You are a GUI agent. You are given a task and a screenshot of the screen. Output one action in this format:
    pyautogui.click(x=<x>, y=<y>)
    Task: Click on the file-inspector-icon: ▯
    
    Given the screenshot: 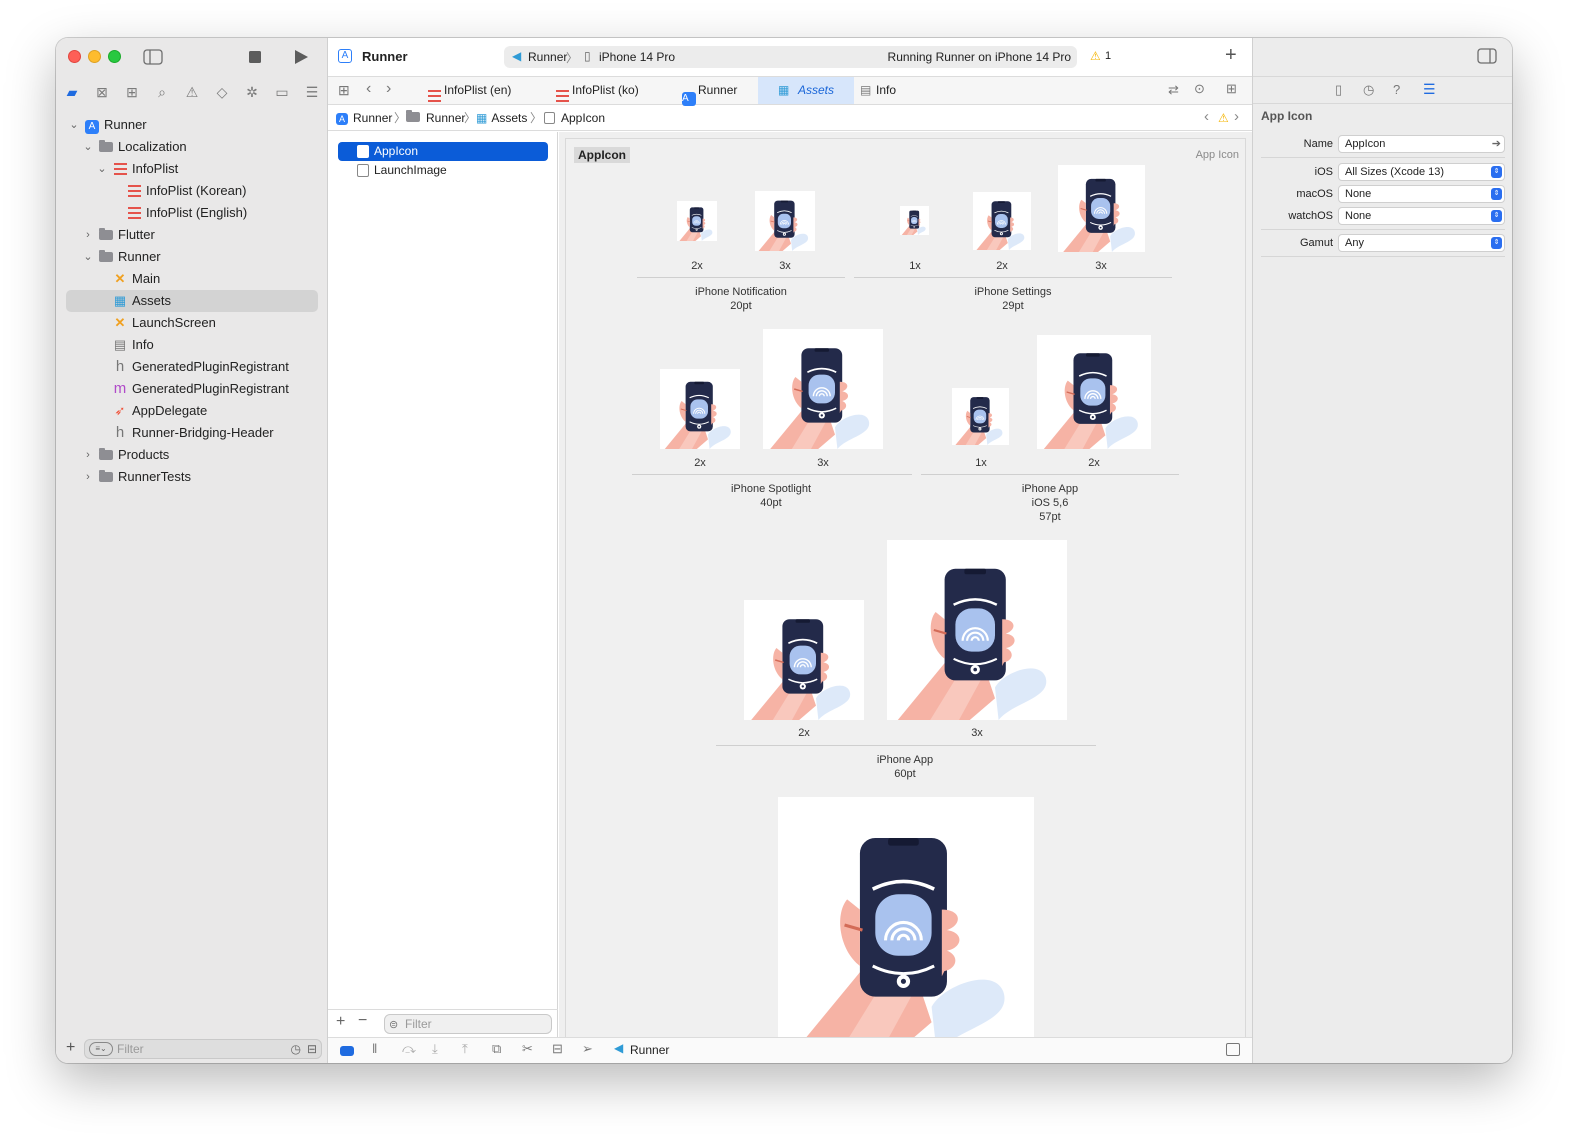 What is the action you would take?
    pyautogui.click(x=1338, y=90)
    